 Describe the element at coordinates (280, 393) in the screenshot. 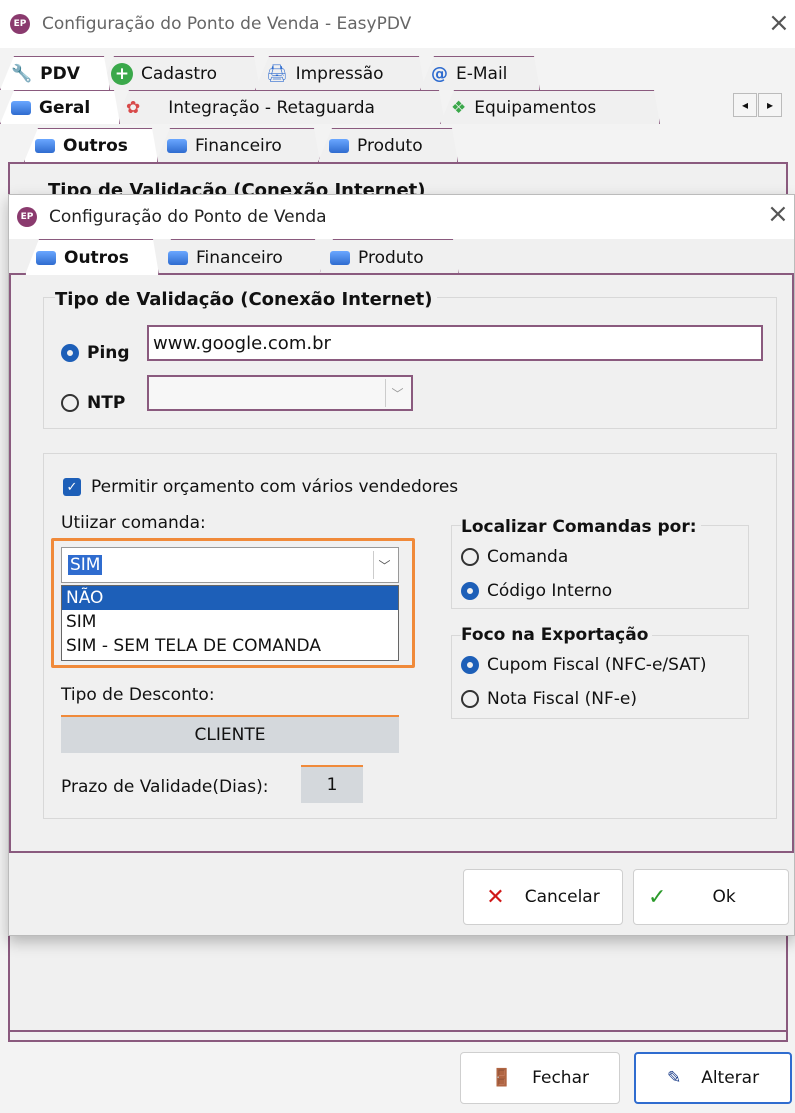

I see `ntp-server-select` at that location.